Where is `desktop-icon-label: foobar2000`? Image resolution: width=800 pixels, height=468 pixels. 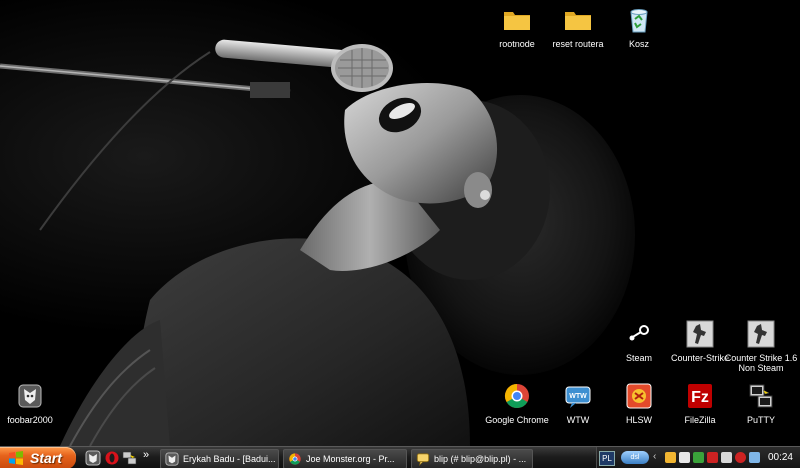
desktop-icon-label: foobar2000 is located at coordinates (30, 420).